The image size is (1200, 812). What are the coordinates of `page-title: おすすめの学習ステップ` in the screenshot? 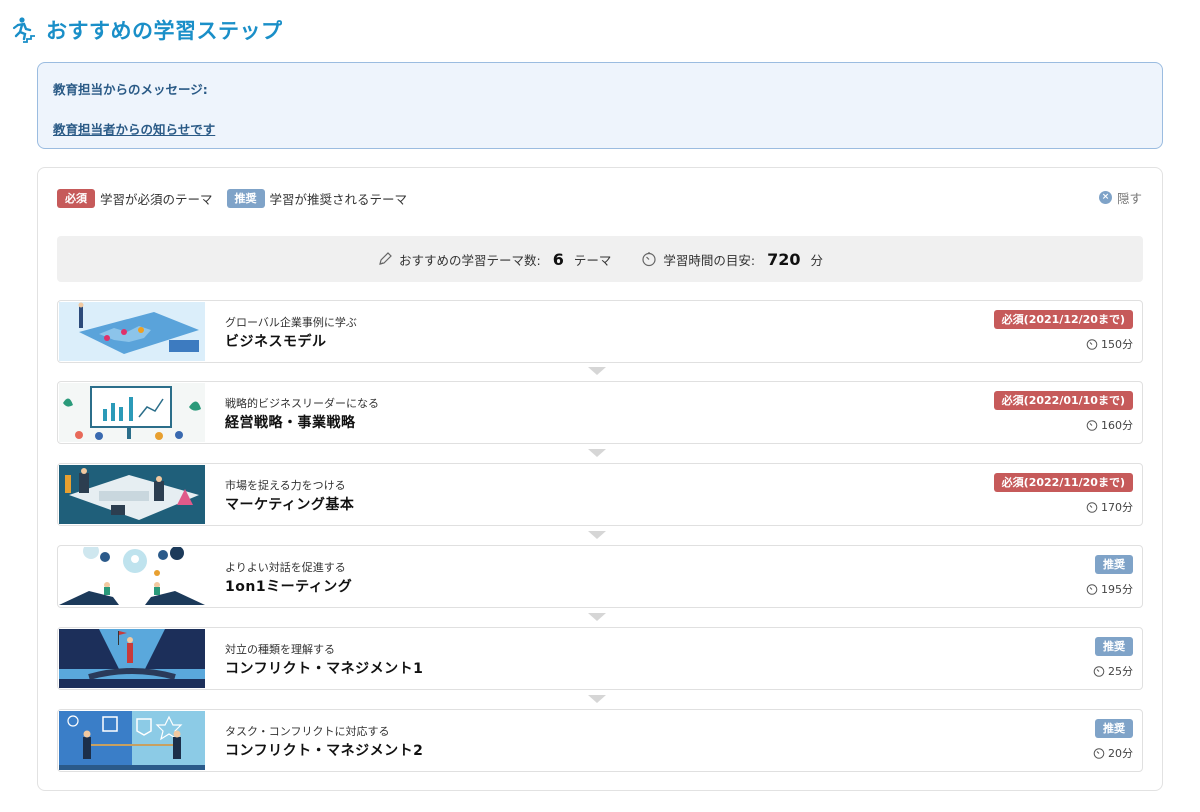 It's located at (164, 31).